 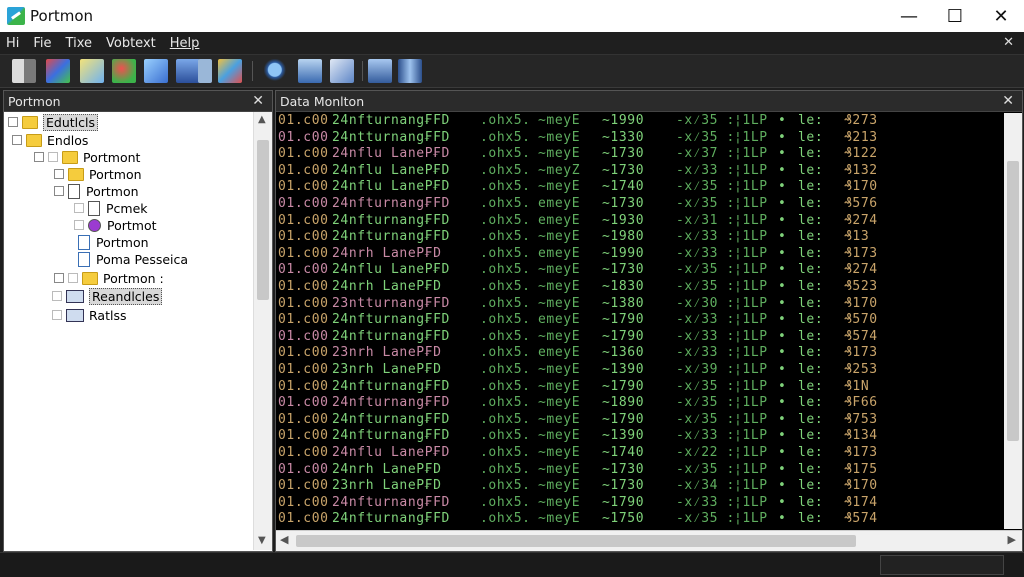 What do you see at coordinates (30, 122) in the screenshot?
I see `folder-icon` at bounding box center [30, 122].